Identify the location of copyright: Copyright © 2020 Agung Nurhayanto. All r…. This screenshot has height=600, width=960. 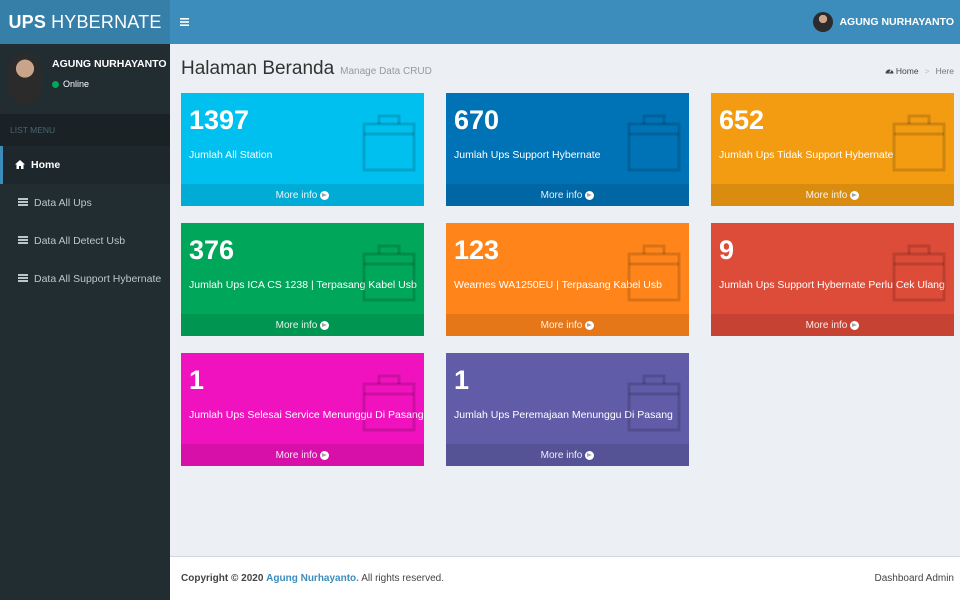
(312, 578).